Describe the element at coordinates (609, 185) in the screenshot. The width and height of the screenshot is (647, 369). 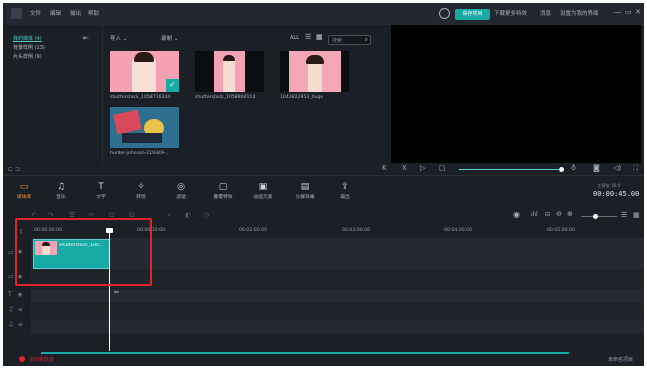
I see `preview-ratio-label: 主预览 16:9` at that location.